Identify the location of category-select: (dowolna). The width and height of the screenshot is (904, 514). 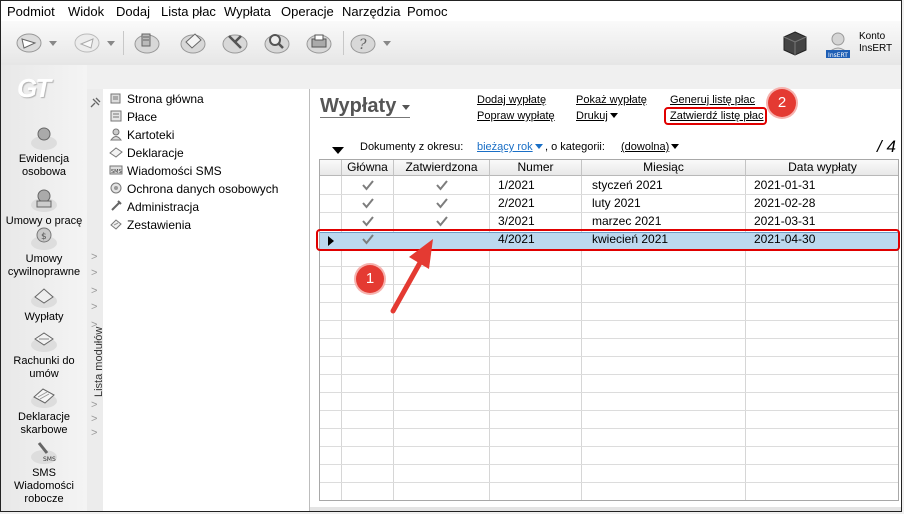
(650, 147).